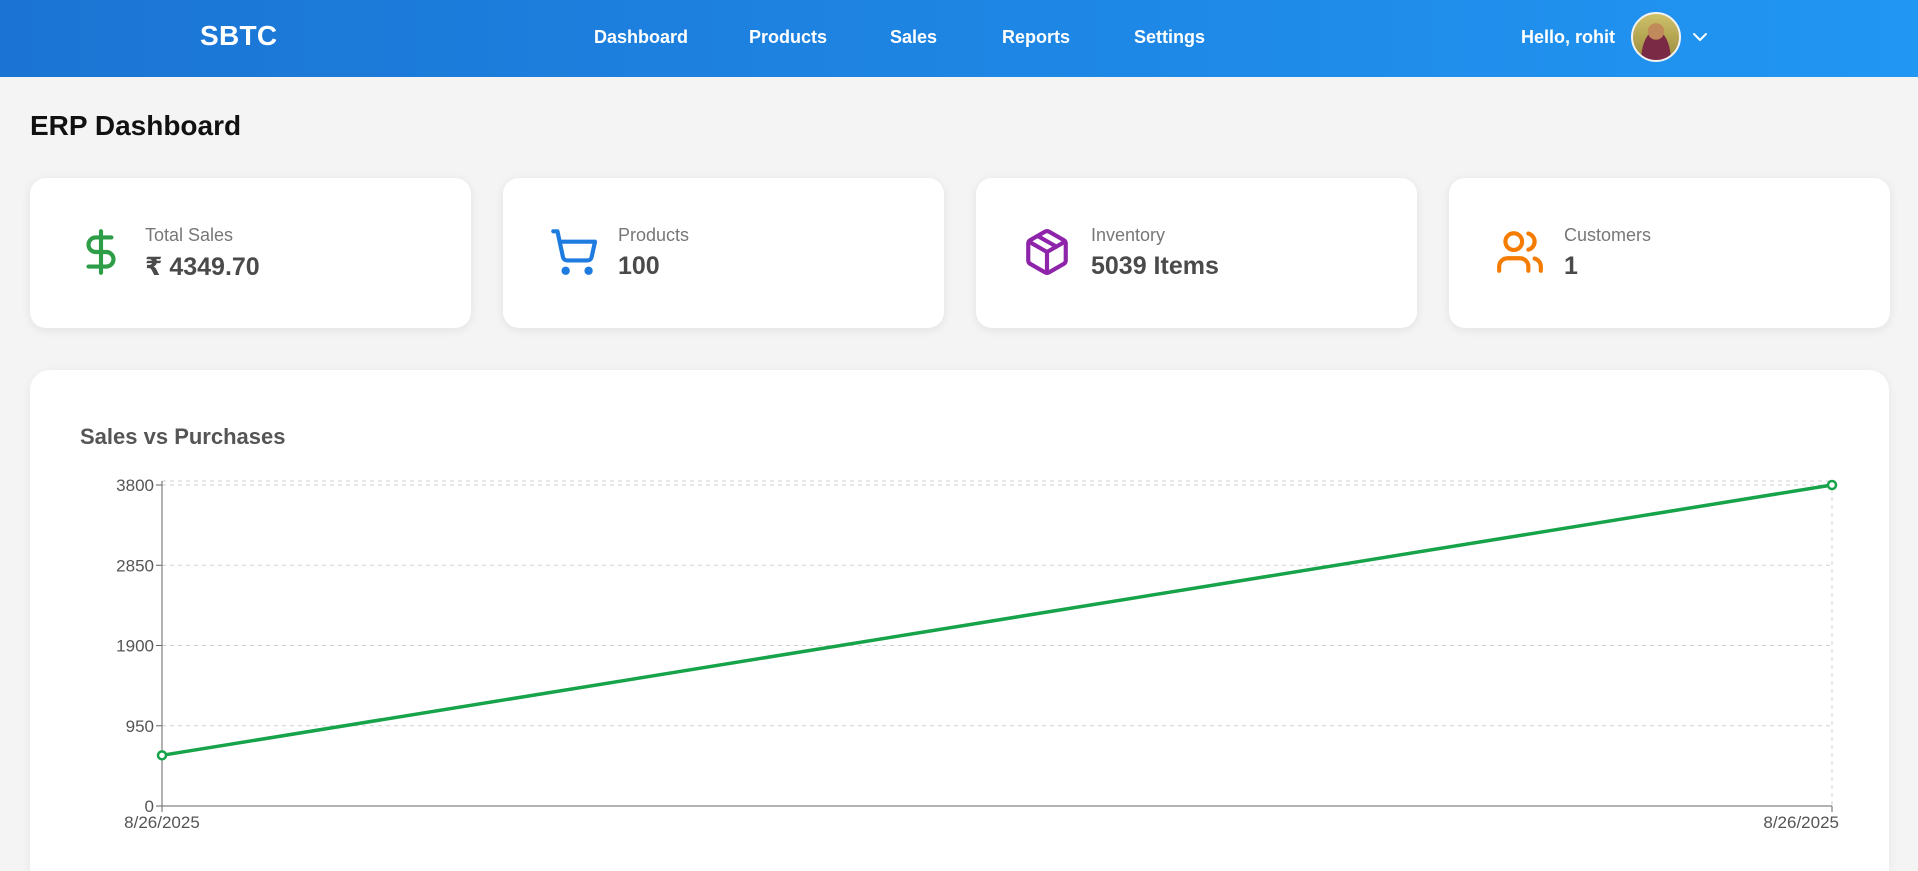 Image resolution: width=1918 pixels, height=871 pixels. I want to click on y-tick-label: 1900, so click(135, 646).